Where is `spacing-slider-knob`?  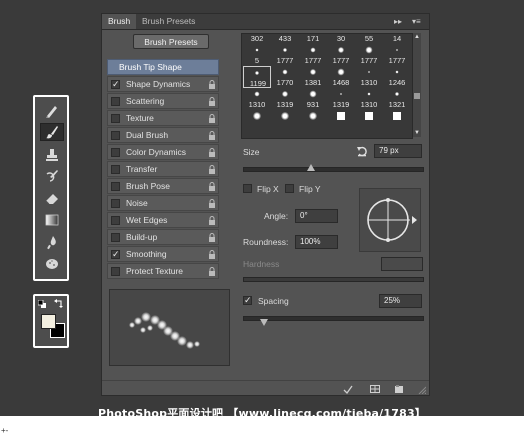 spacing-slider-knob is located at coordinates (264, 322).